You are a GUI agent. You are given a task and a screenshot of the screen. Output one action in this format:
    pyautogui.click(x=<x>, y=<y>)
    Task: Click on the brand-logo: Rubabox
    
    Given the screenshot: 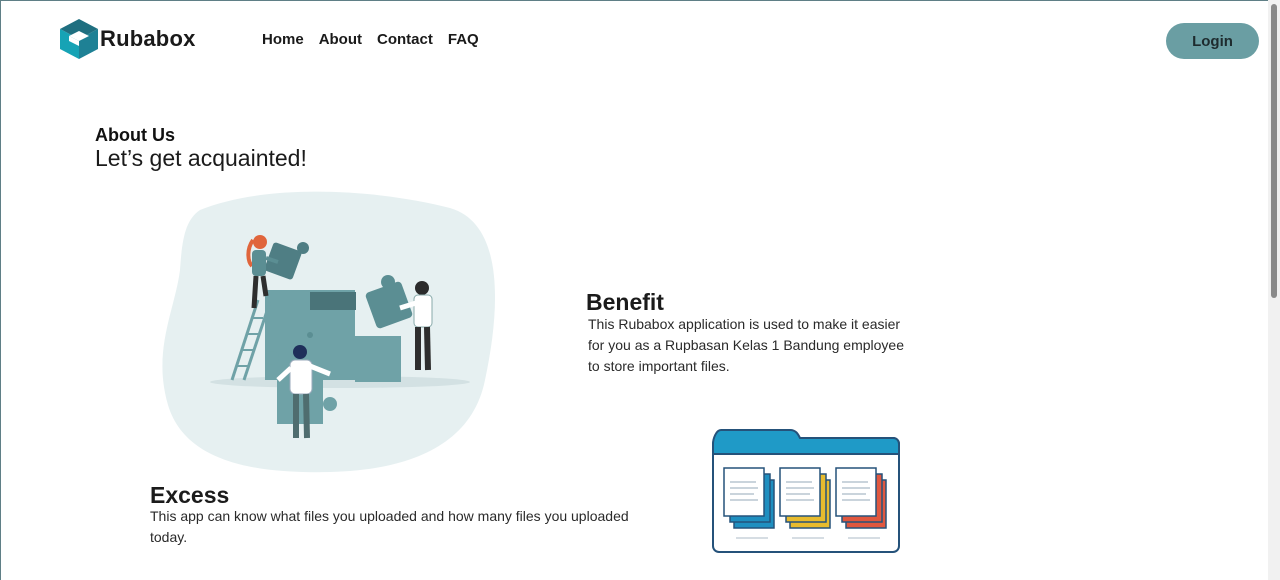 What is the action you would take?
    pyautogui.click(x=127, y=39)
    